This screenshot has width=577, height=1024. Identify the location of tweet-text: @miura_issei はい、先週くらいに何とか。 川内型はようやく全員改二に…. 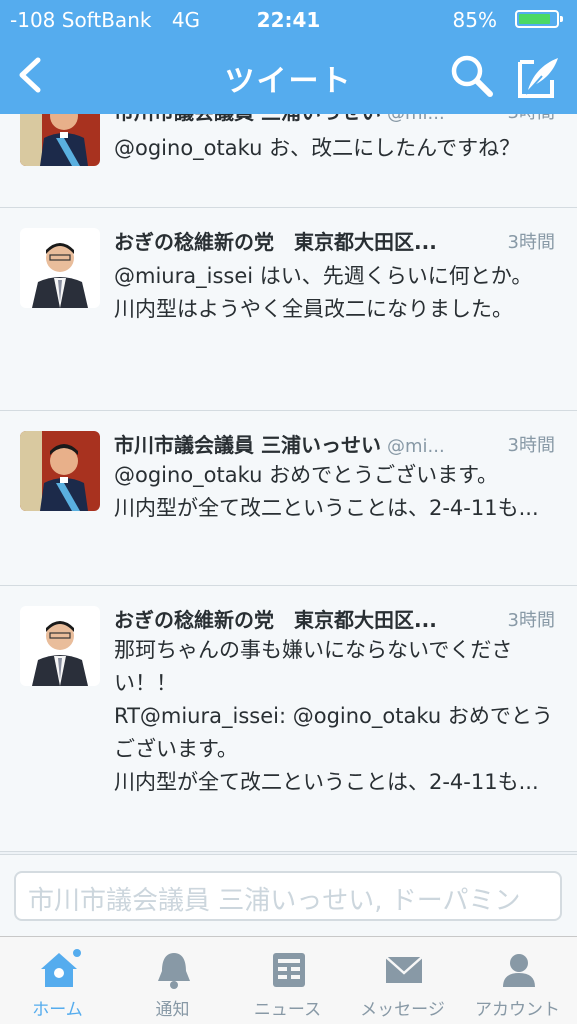
(323, 292).